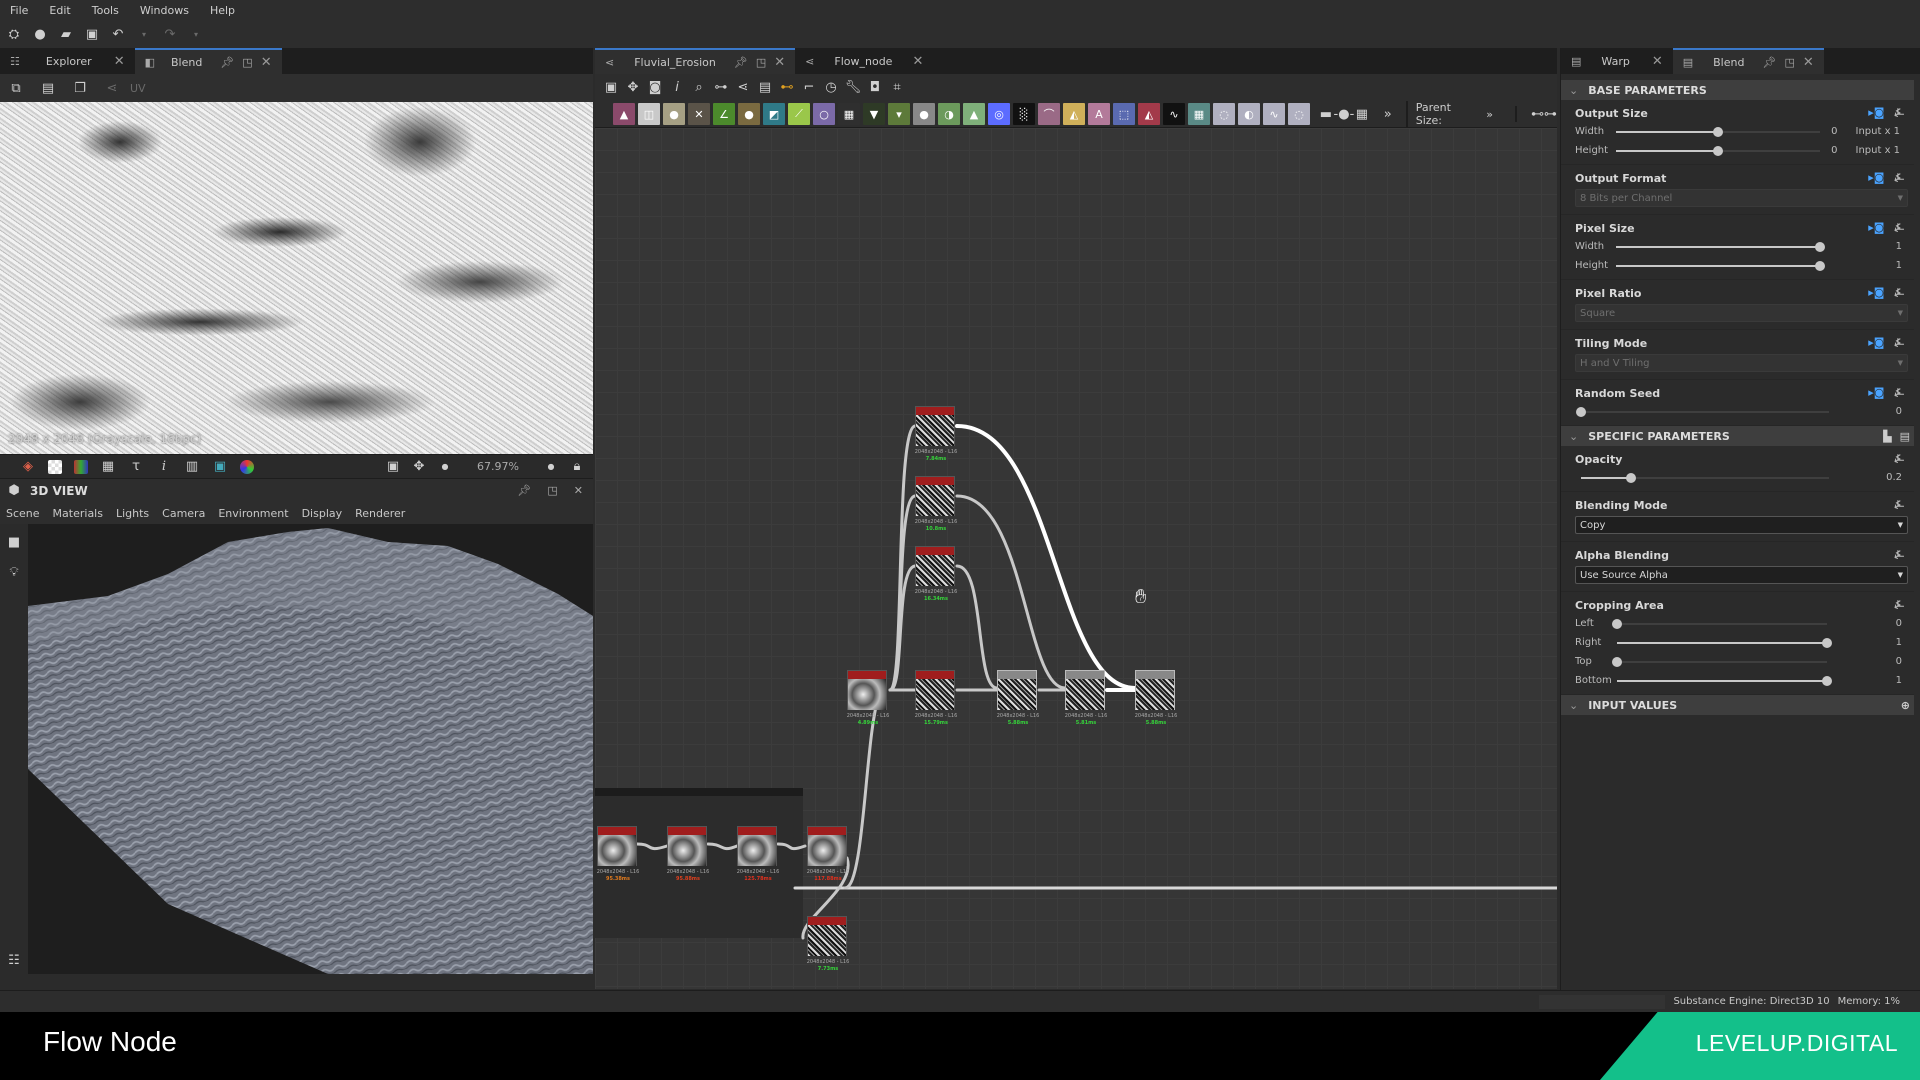 Image resolution: width=1920 pixels, height=1080 pixels. What do you see at coordinates (949, 114) in the screenshot?
I see `node-library-button: ◑` at bounding box center [949, 114].